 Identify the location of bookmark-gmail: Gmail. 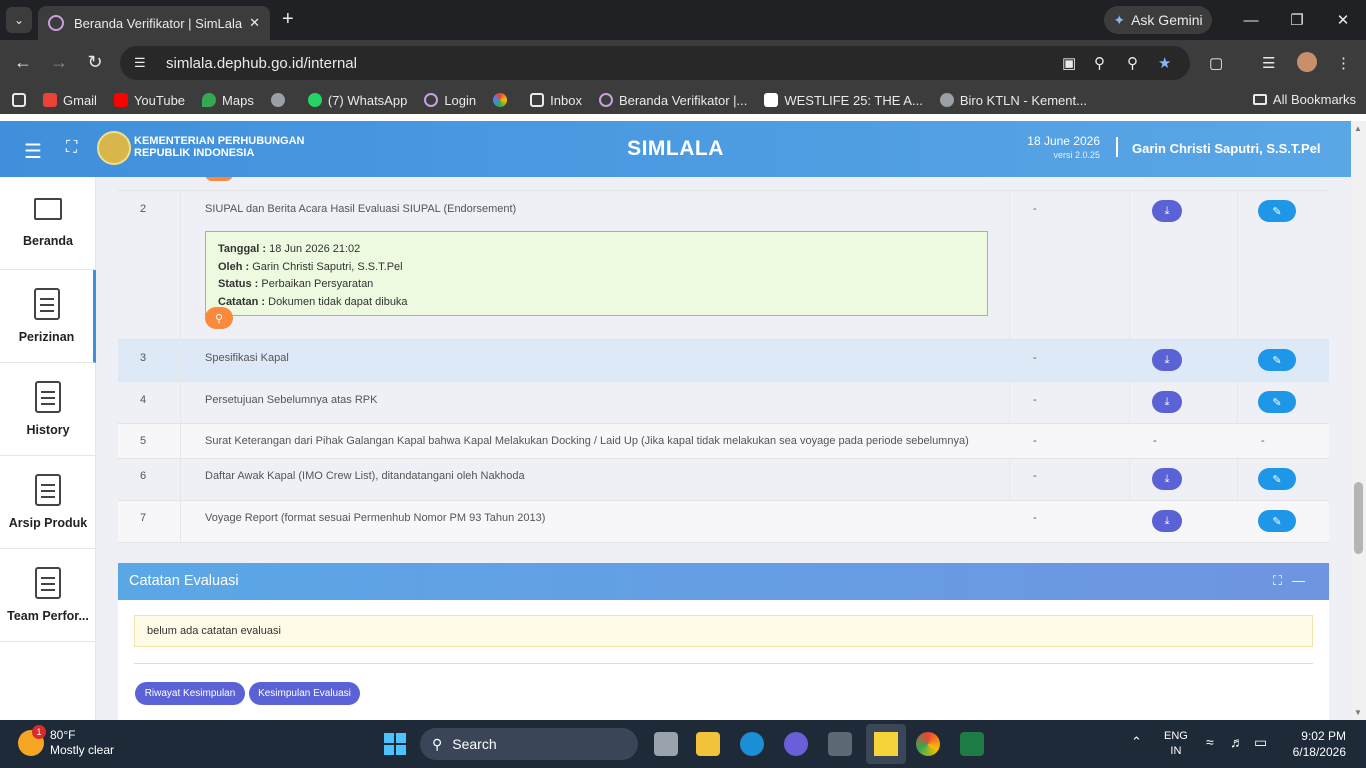
(70, 100).